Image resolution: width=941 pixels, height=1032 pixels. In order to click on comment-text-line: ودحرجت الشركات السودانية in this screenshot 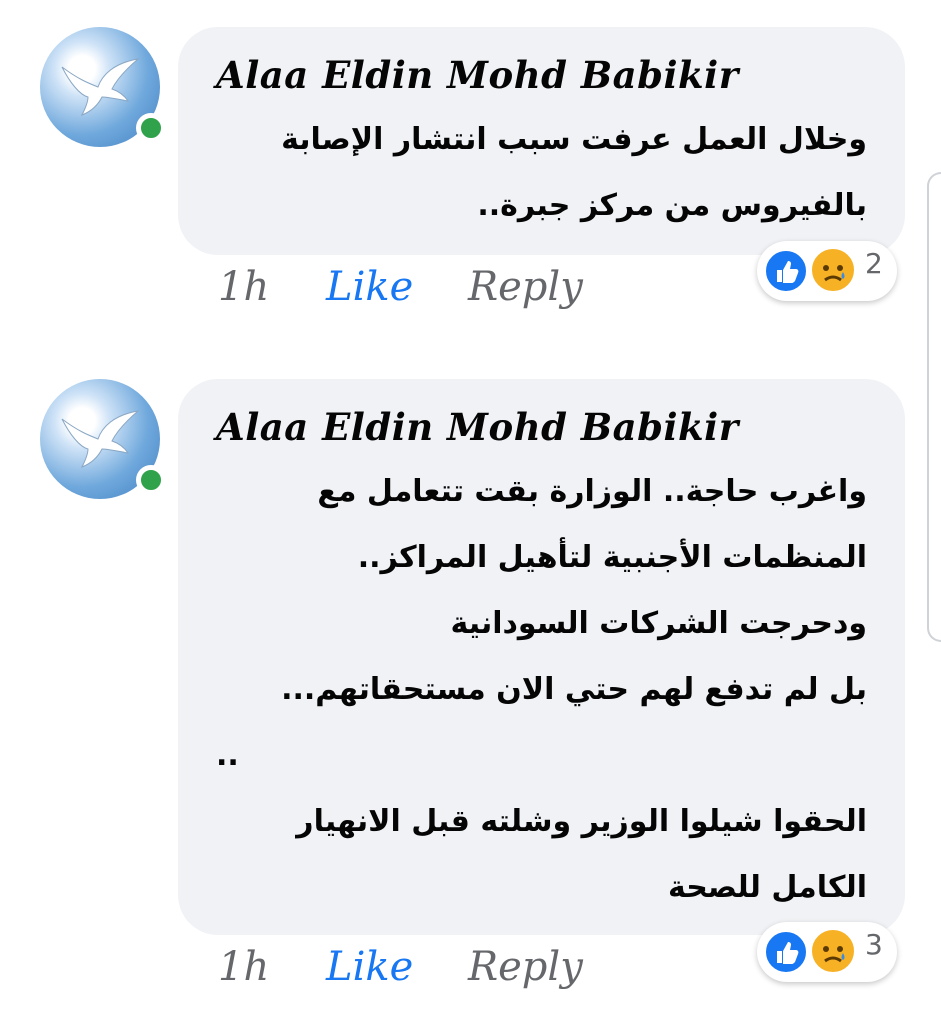, I will do `click(658, 623)`.